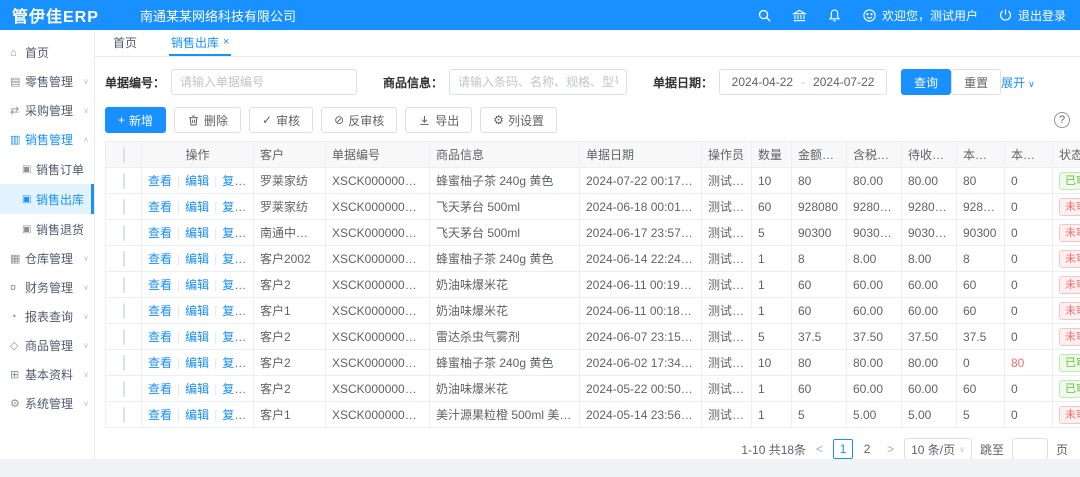  I want to click on sidebar-item-home: ⌂ 首页, so click(47, 52).